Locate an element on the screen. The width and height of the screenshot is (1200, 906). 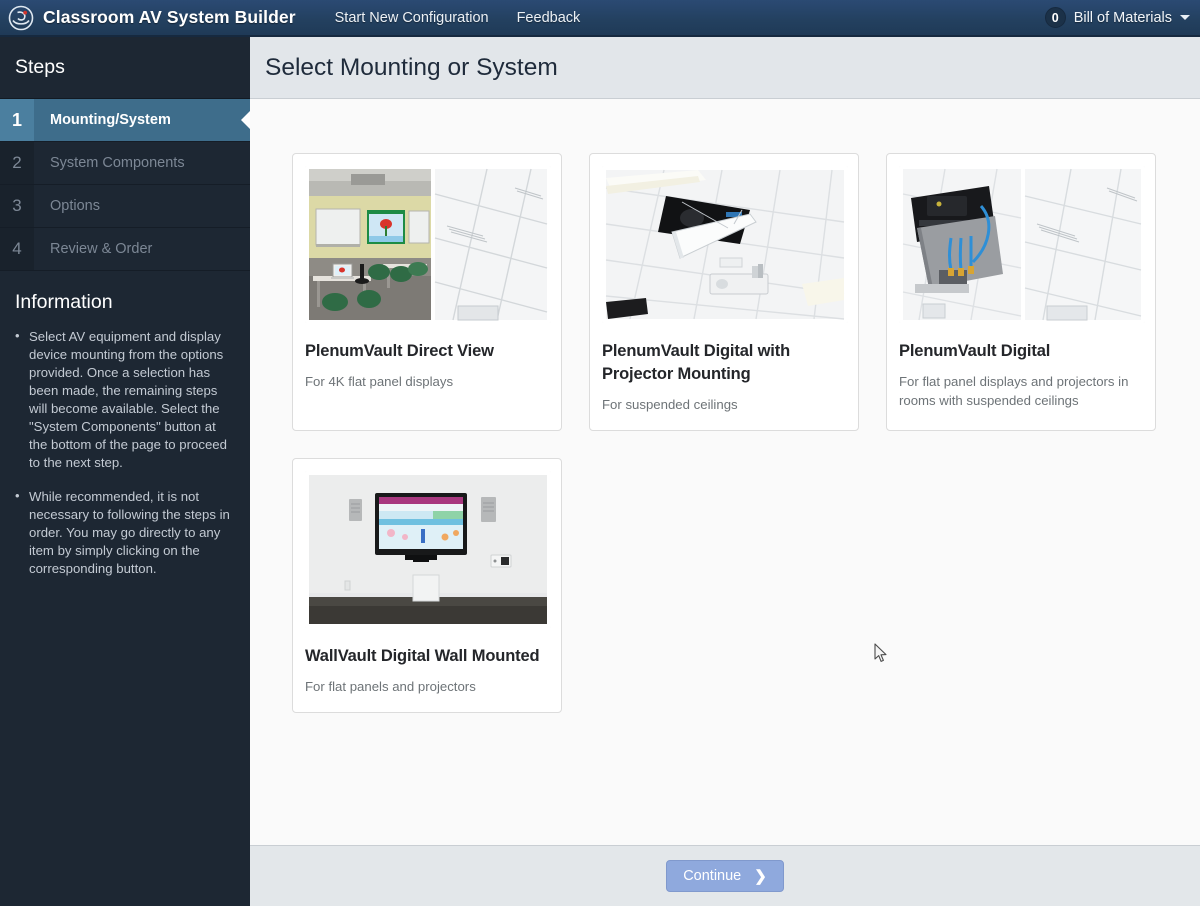
product-subtitle: For 4K flat panel displays is located at coordinates (379, 381).